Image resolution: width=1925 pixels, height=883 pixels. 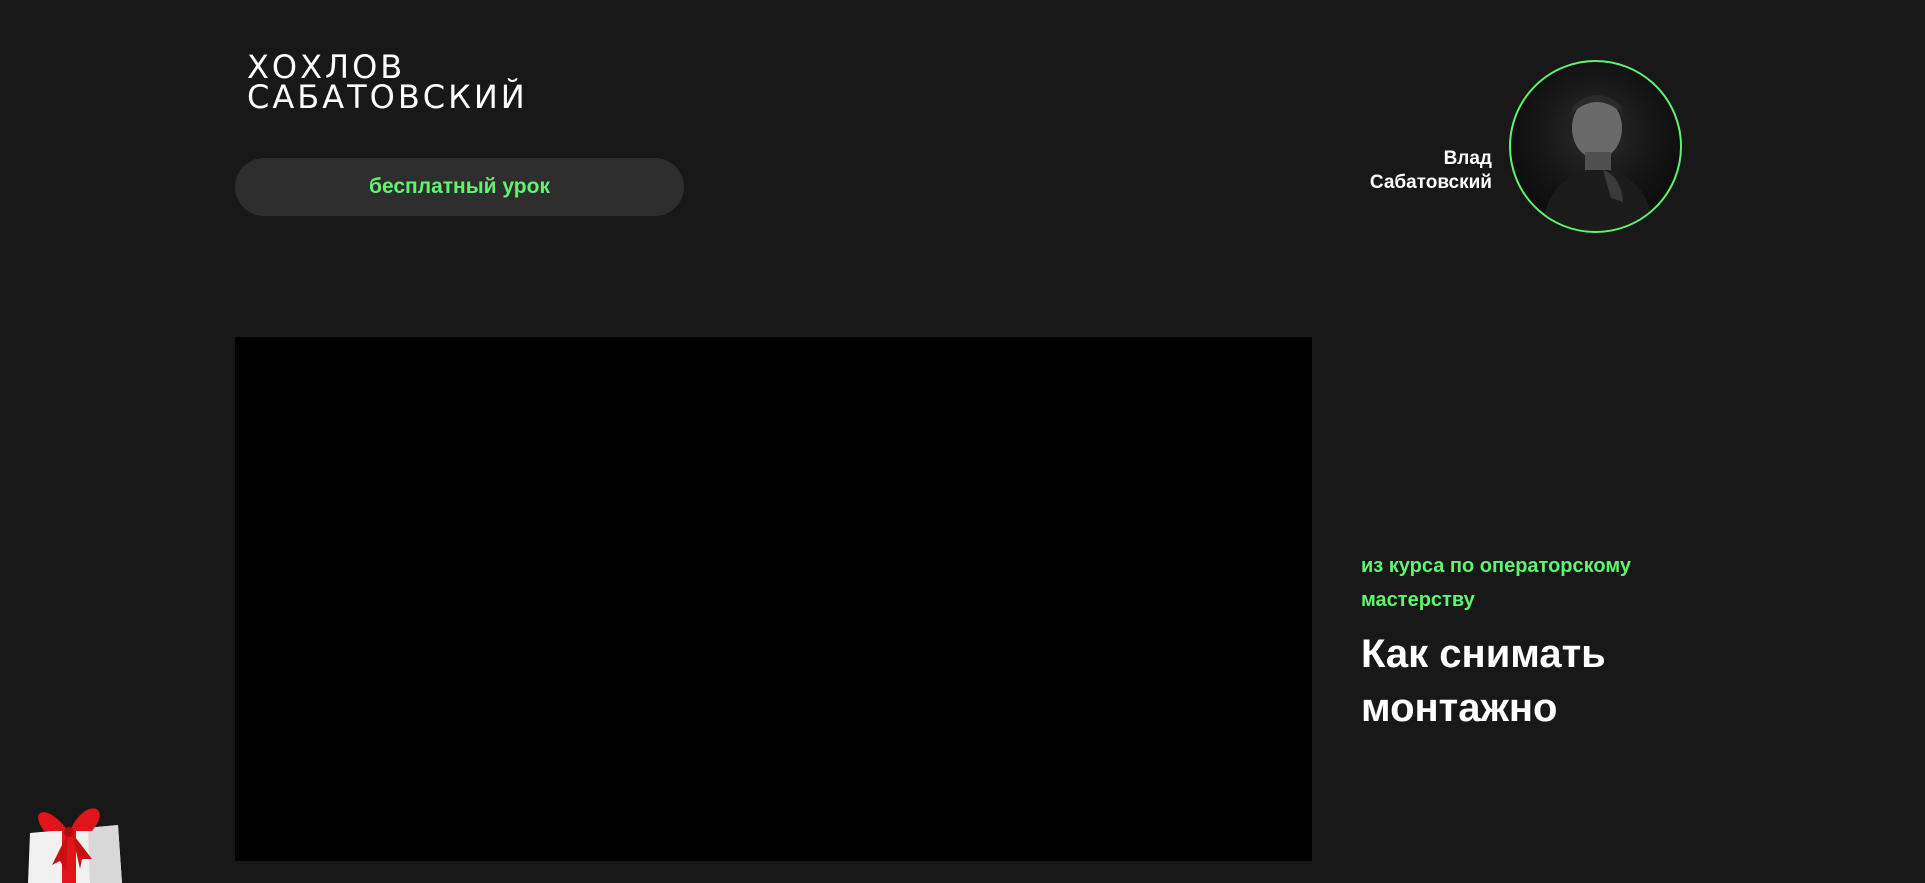 What do you see at coordinates (387, 97) in the screenshot?
I see `logo-line-2: САБАТОВСКИЙ` at bounding box center [387, 97].